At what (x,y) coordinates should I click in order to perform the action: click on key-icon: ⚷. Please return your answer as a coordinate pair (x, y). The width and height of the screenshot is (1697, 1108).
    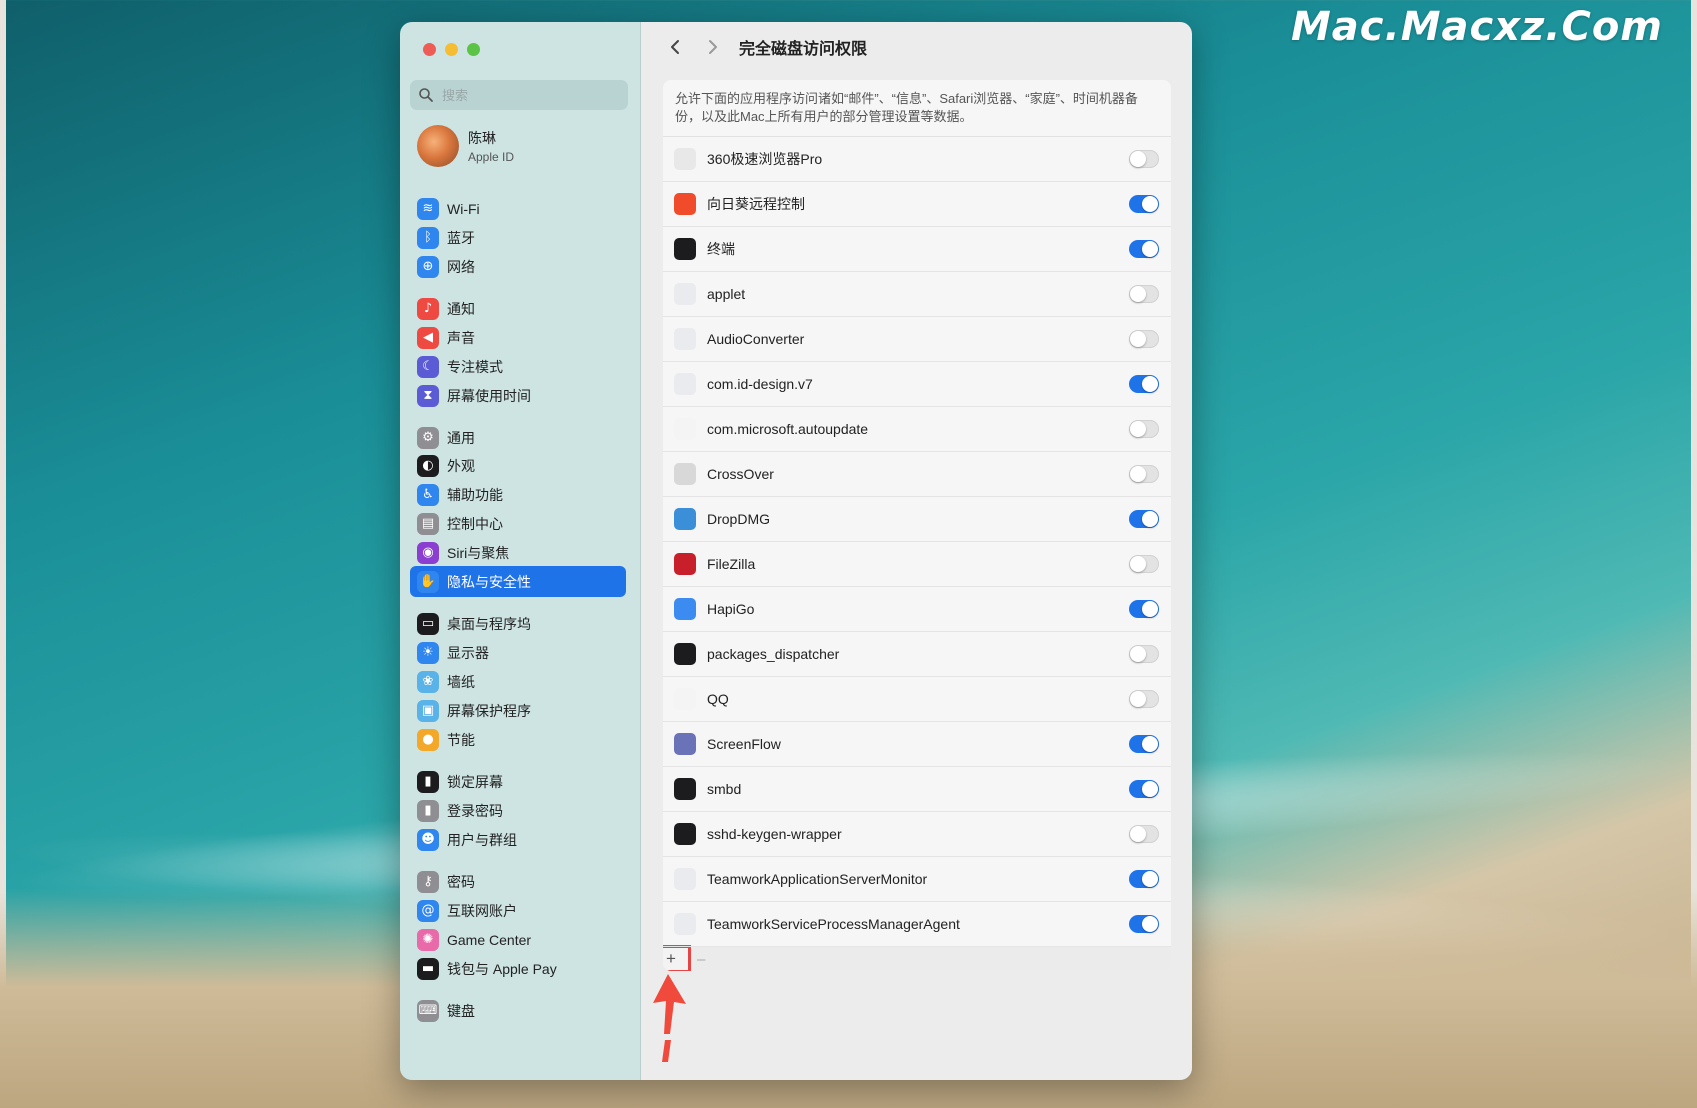
    Looking at the image, I should click on (428, 881).